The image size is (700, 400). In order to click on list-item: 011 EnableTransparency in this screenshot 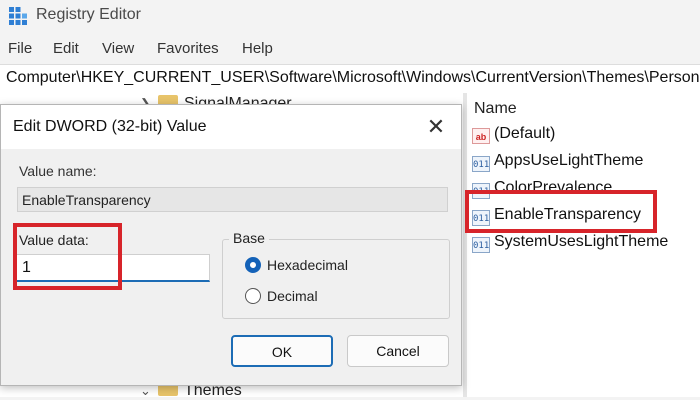, I will do `click(556, 217)`.